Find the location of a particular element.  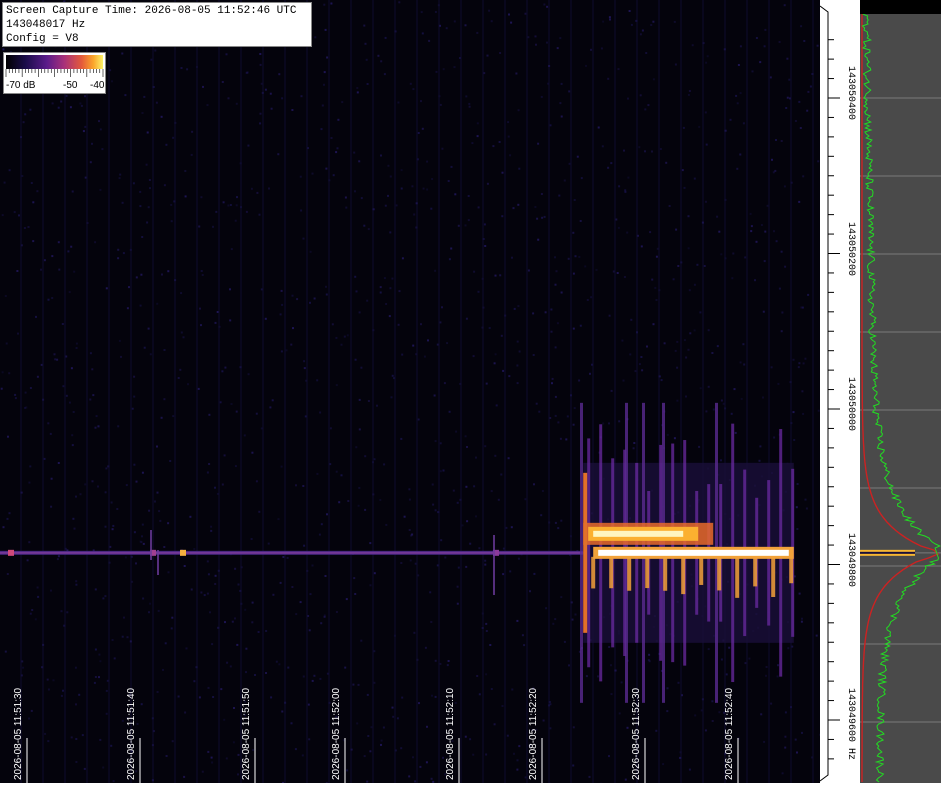

burst-onset is located at coordinates (585, 553).